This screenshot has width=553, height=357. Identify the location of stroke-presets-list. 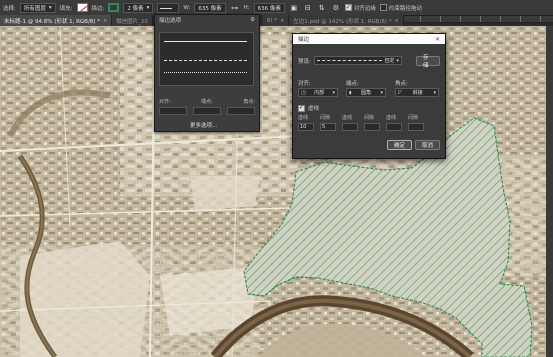
(206, 59).